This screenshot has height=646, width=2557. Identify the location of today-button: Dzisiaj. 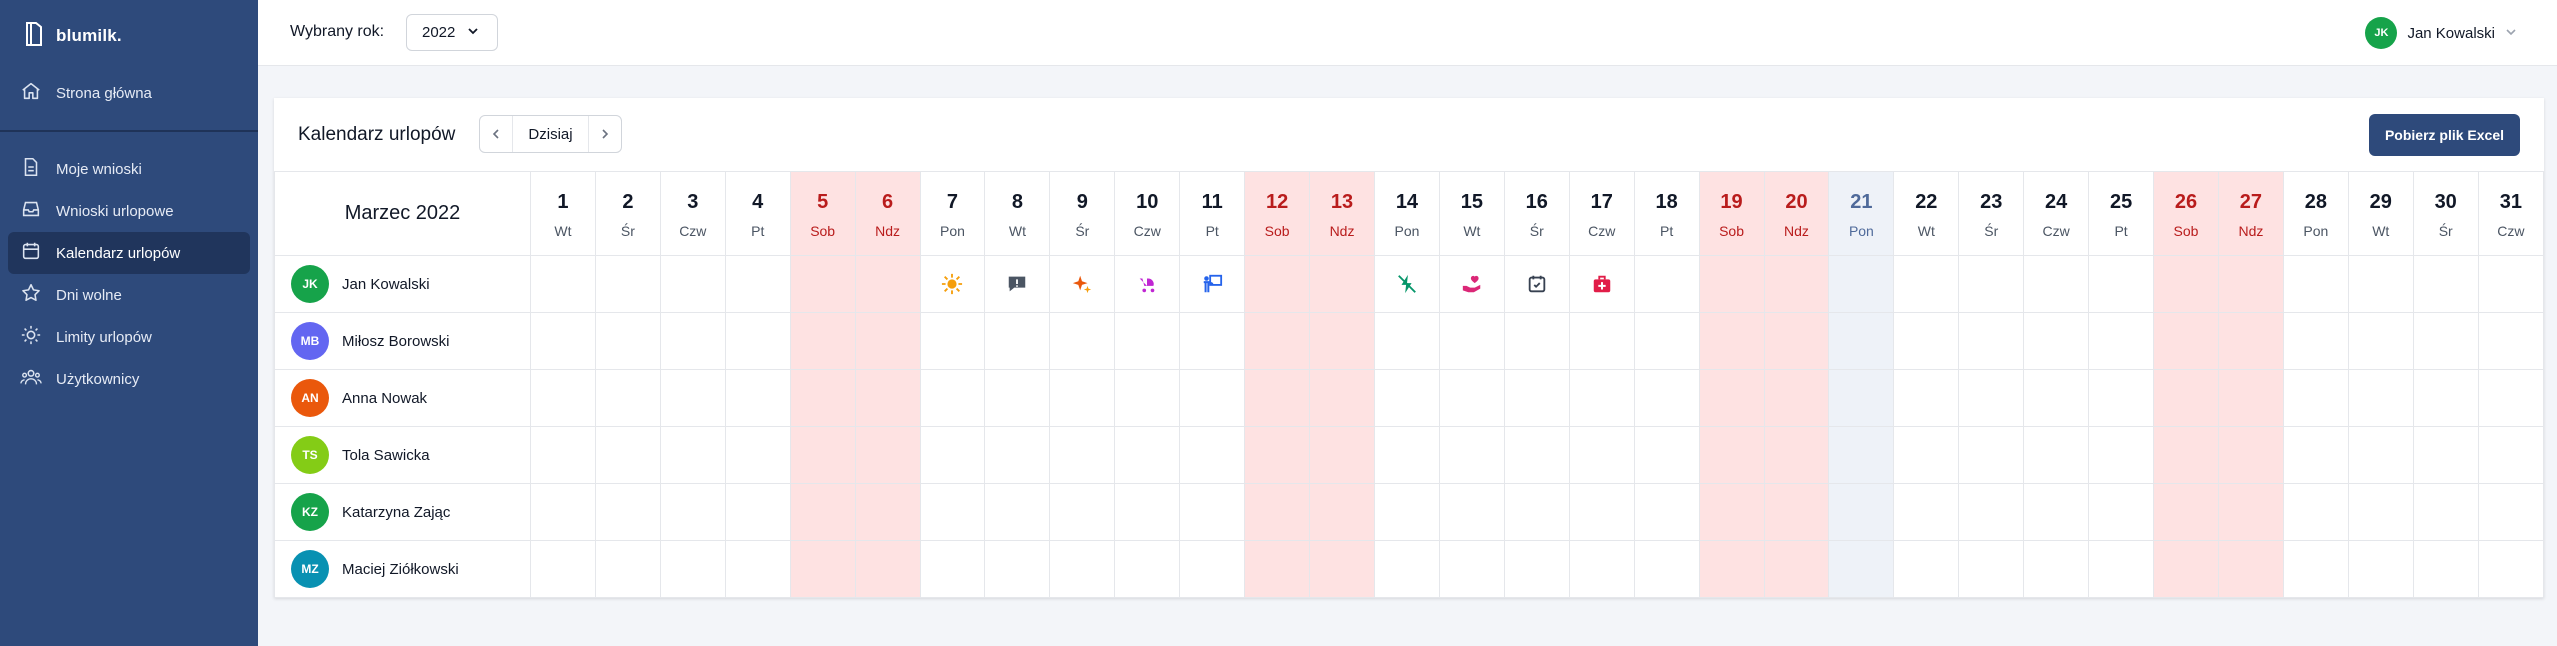
(550, 134).